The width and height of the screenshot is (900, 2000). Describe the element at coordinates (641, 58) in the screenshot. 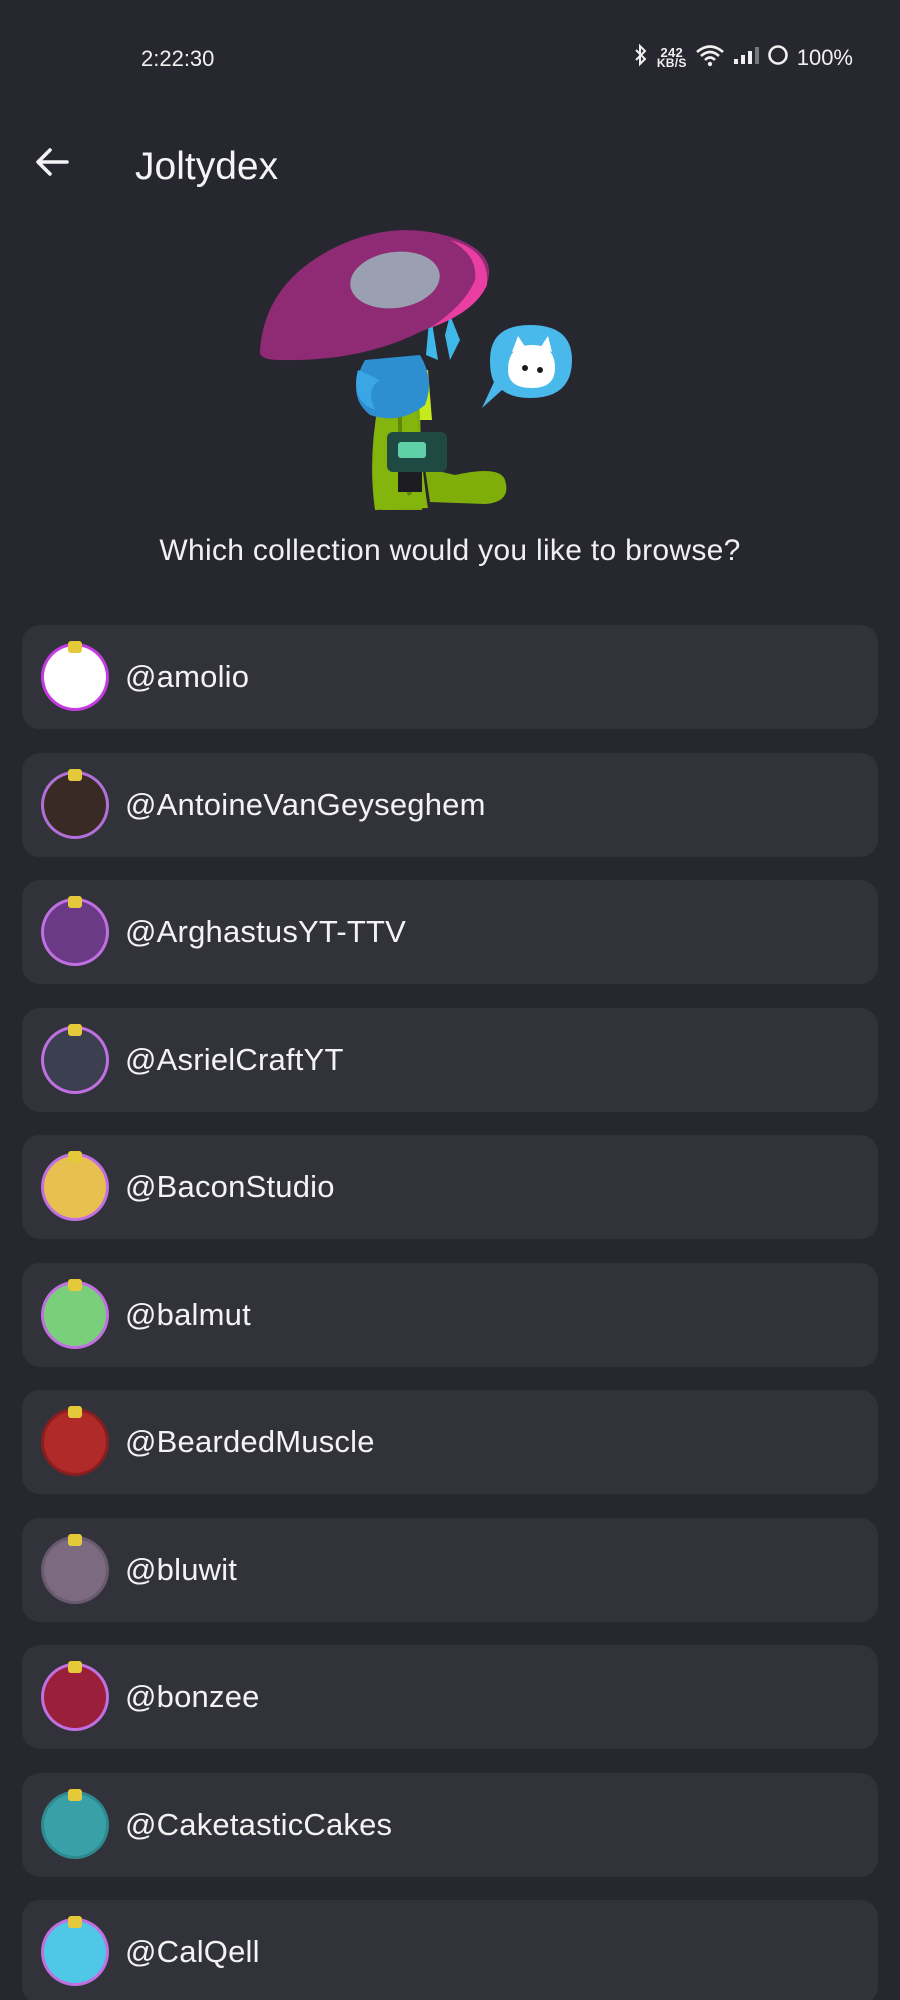

I see `bluetooth-icon` at that location.